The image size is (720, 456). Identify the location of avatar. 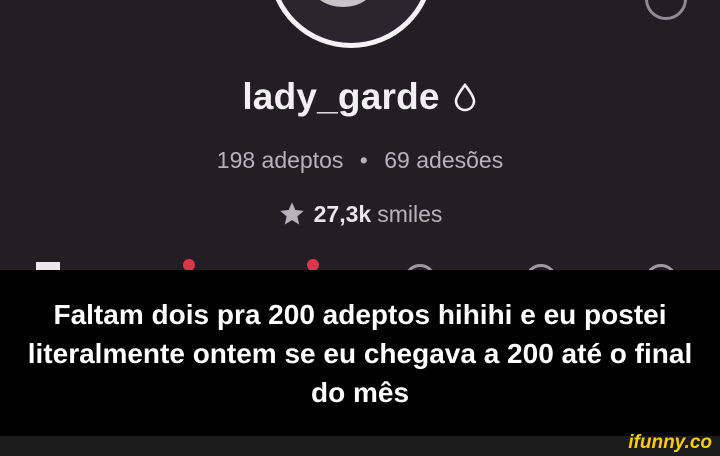
(351, 24).